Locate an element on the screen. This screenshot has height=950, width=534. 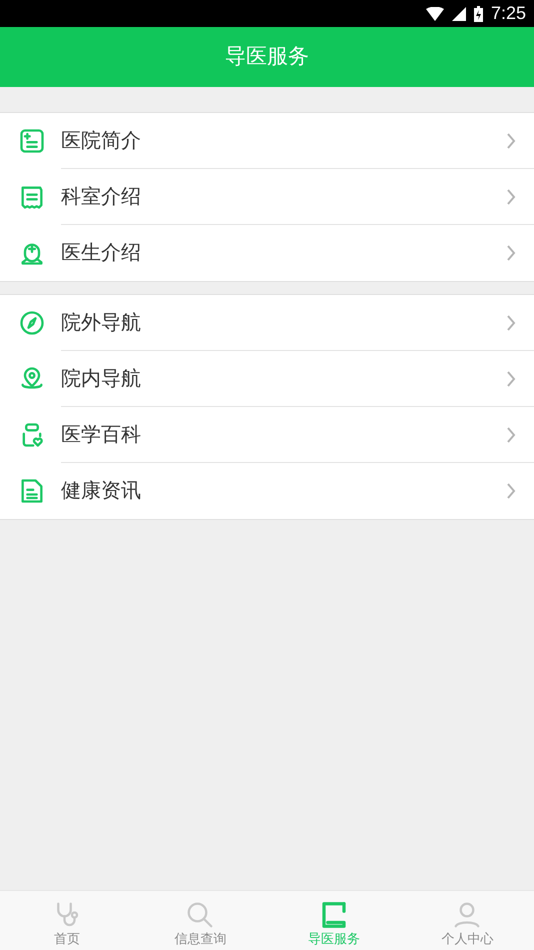
menu-item-label: 医学百科 is located at coordinates (101, 435).